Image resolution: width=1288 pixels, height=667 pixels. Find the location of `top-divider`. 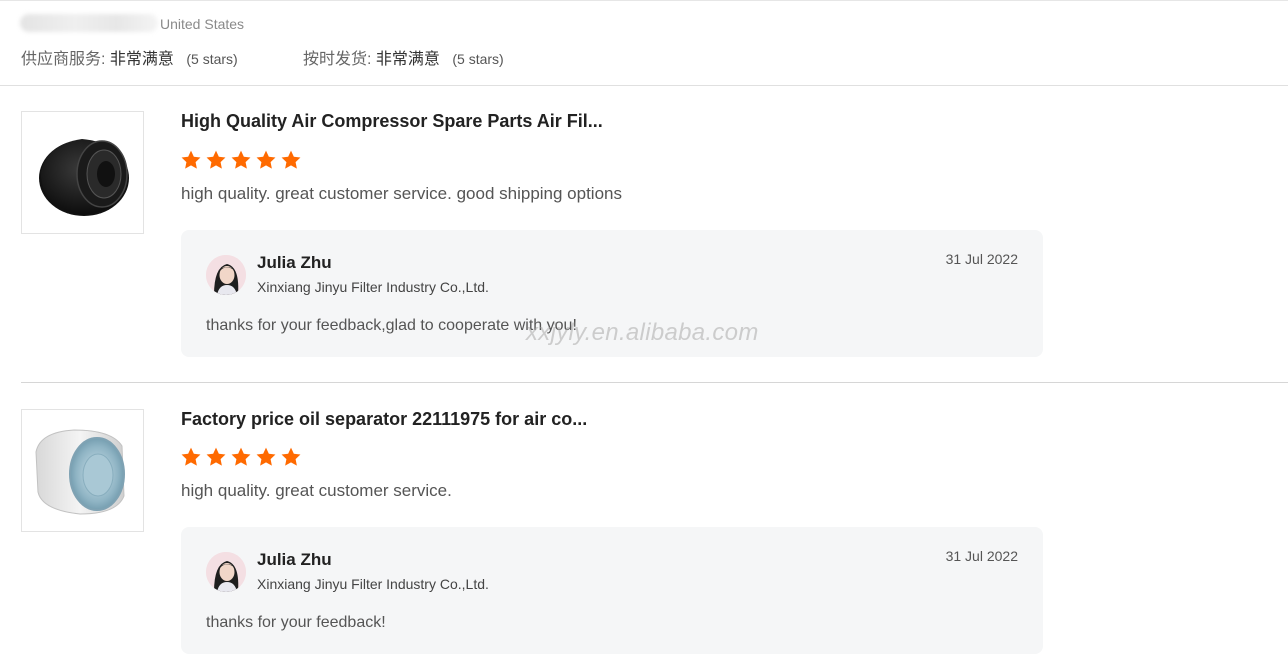

top-divider is located at coordinates (644, 0).